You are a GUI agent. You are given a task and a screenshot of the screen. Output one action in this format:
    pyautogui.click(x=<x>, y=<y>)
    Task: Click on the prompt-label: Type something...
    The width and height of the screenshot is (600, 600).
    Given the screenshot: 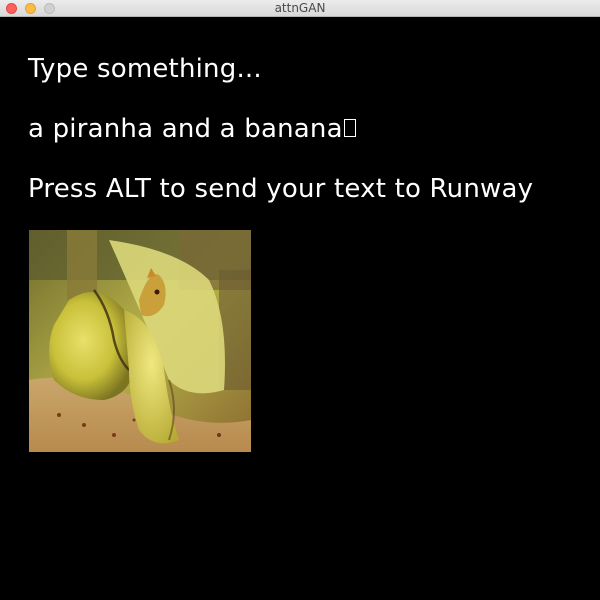 What is the action you would take?
    pyautogui.click(x=145, y=69)
    